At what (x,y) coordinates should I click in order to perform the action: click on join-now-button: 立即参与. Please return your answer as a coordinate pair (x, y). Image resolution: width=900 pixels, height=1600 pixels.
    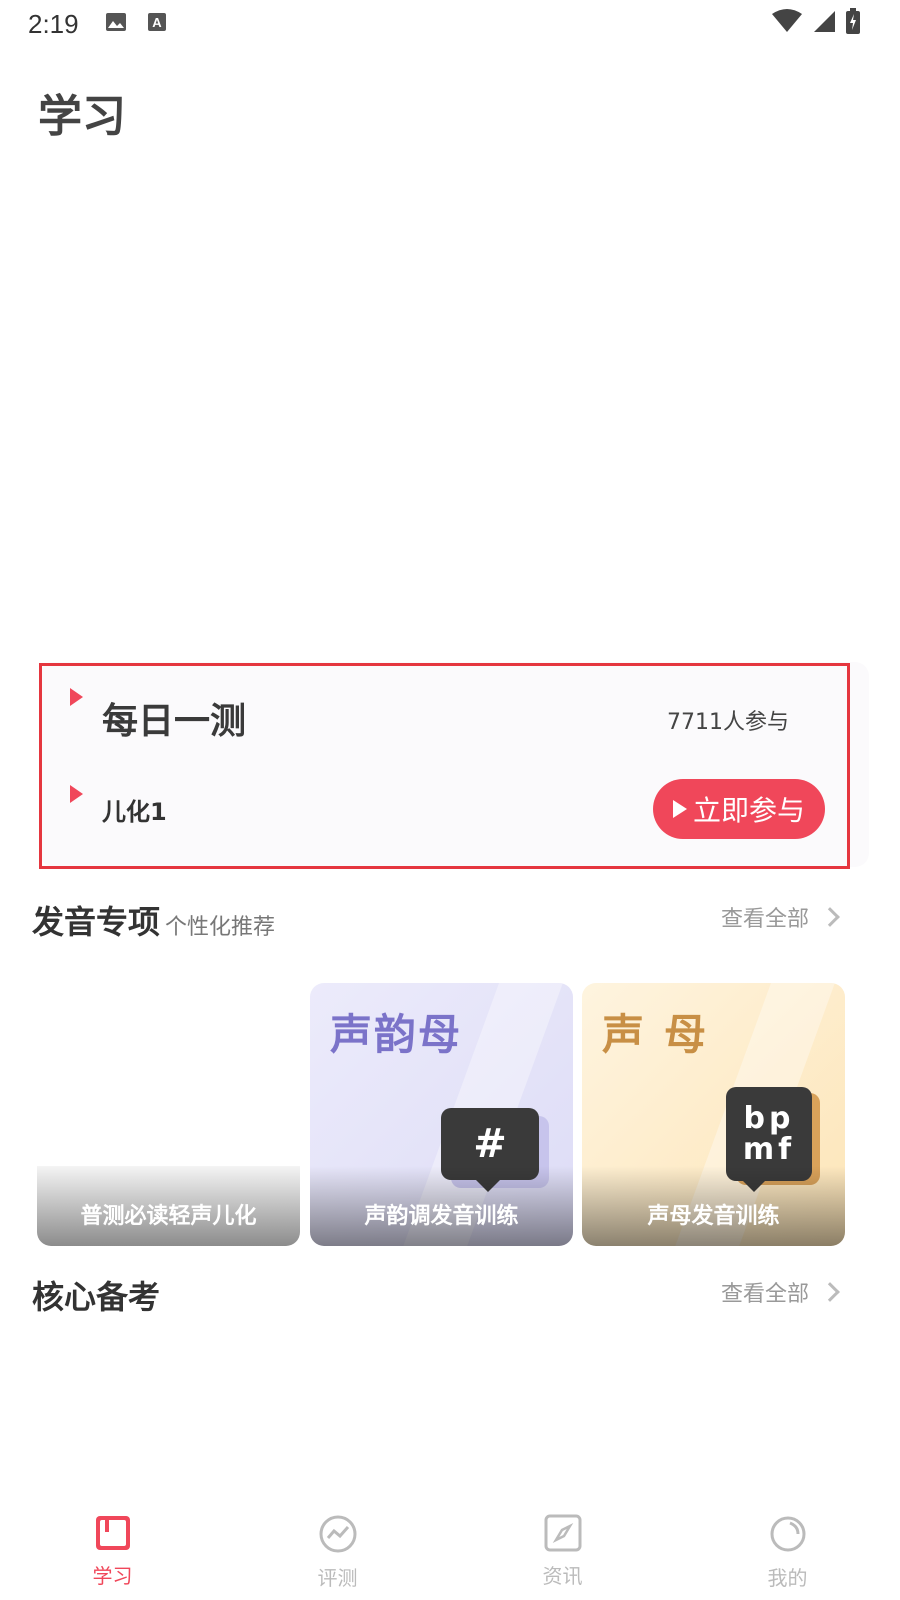
    Looking at the image, I should click on (739, 809).